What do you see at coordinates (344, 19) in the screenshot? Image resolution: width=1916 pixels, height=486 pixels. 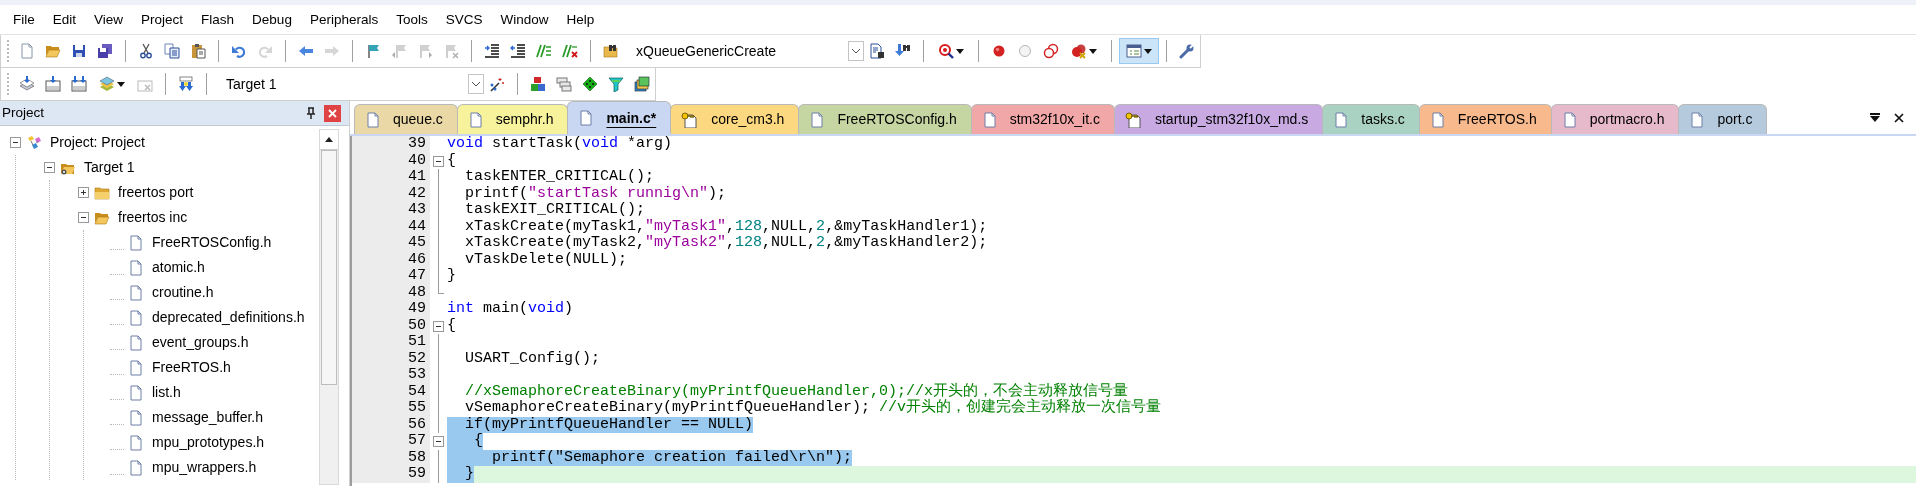 I see `menu-item: Peripherals` at bounding box center [344, 19].